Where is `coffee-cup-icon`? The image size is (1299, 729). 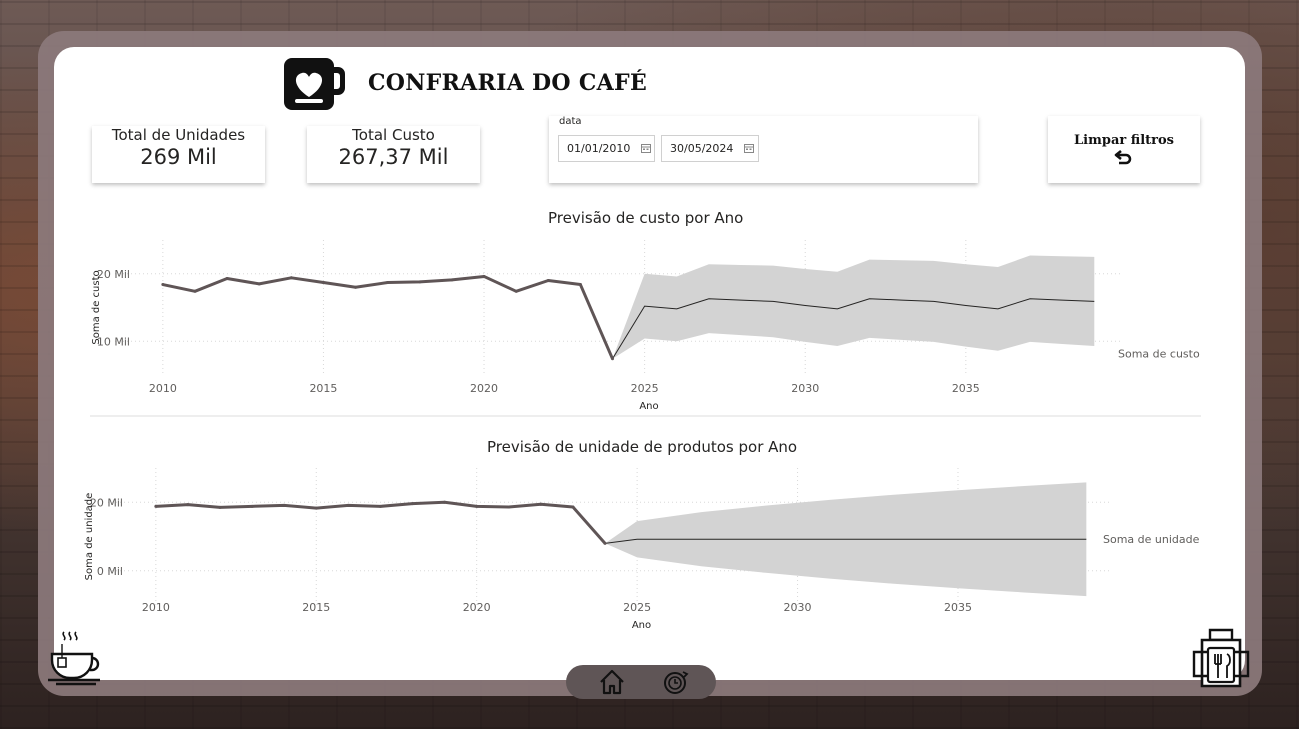 coffee-cup-icon is located at coordinates (76, 660).